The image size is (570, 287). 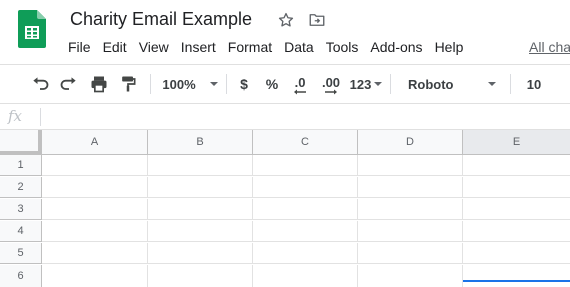 I want to click on folder-move-icon, so click(x=317, y=20).